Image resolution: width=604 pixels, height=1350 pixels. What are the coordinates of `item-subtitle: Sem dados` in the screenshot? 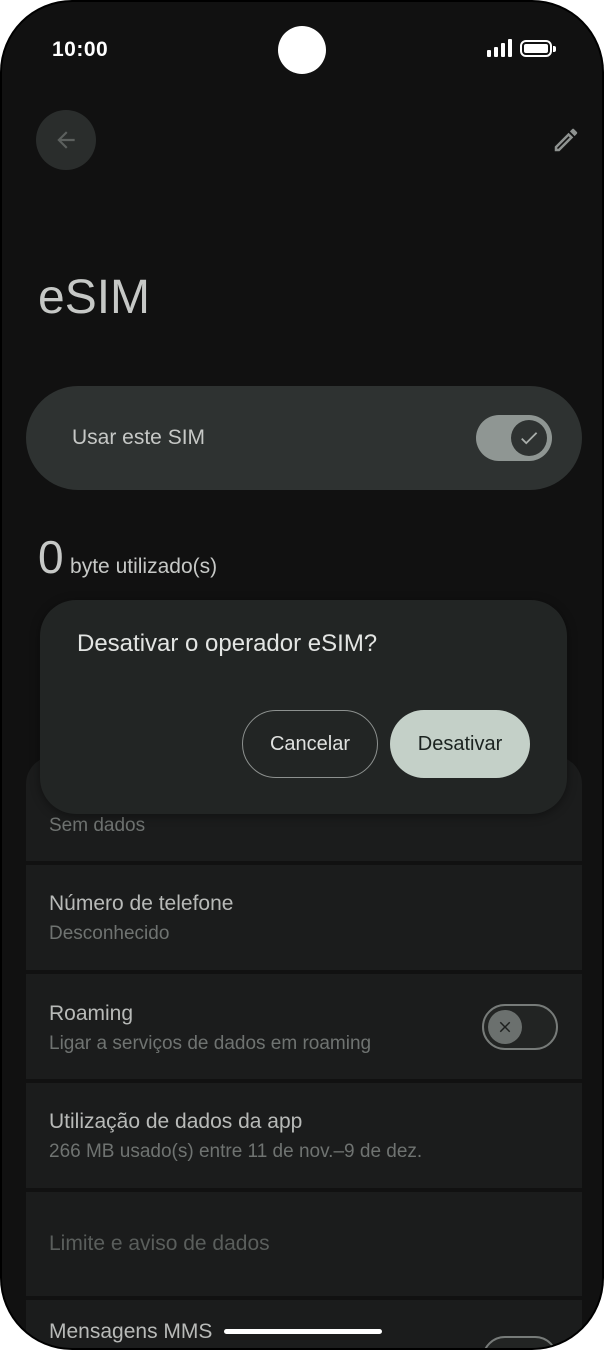 It's located at (97, 825).